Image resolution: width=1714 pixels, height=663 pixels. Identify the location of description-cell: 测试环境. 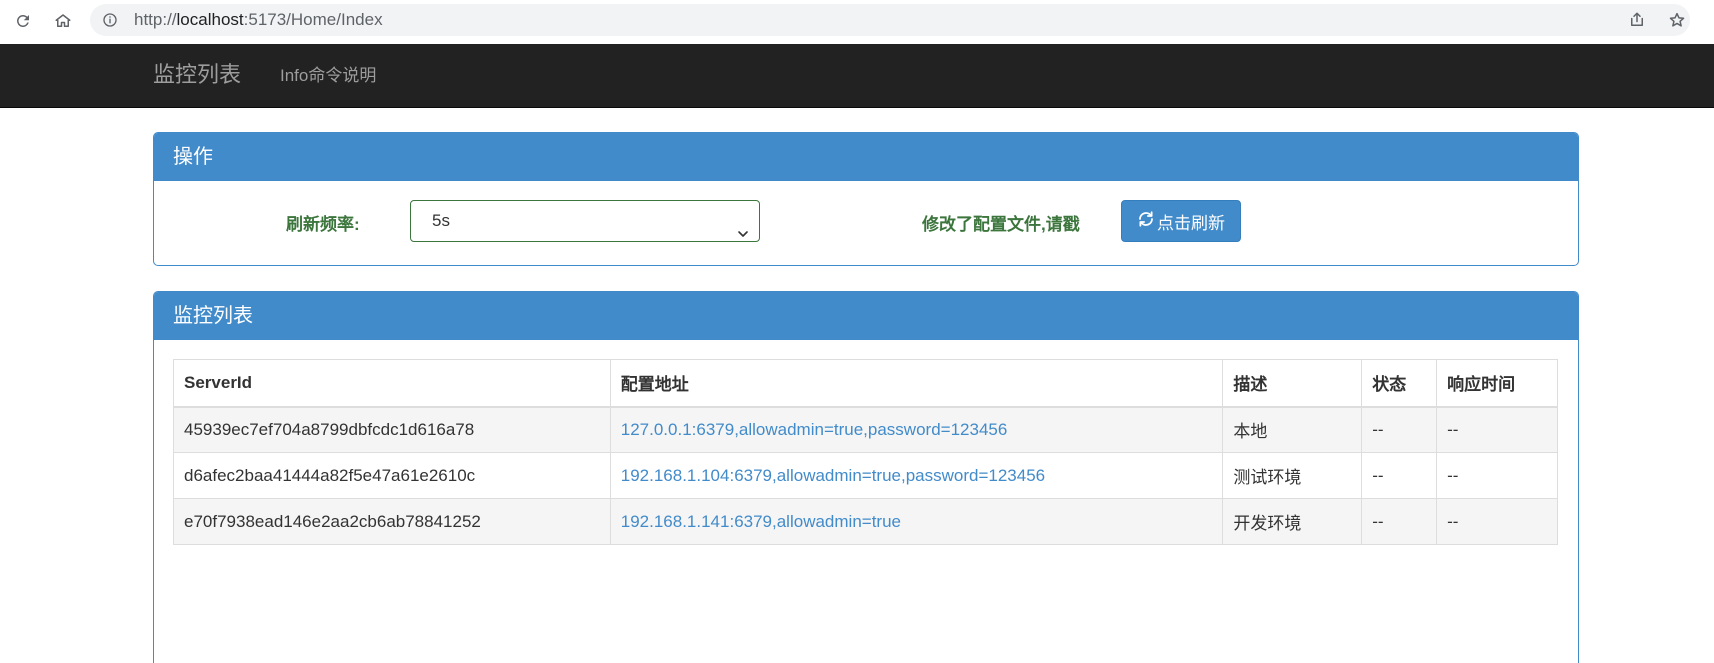
(1292, 475).